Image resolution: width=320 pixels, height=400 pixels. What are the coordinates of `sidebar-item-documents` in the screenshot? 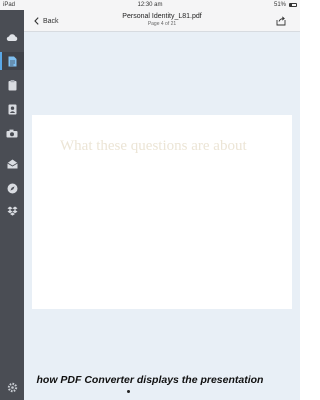 It's located at (12, 61).